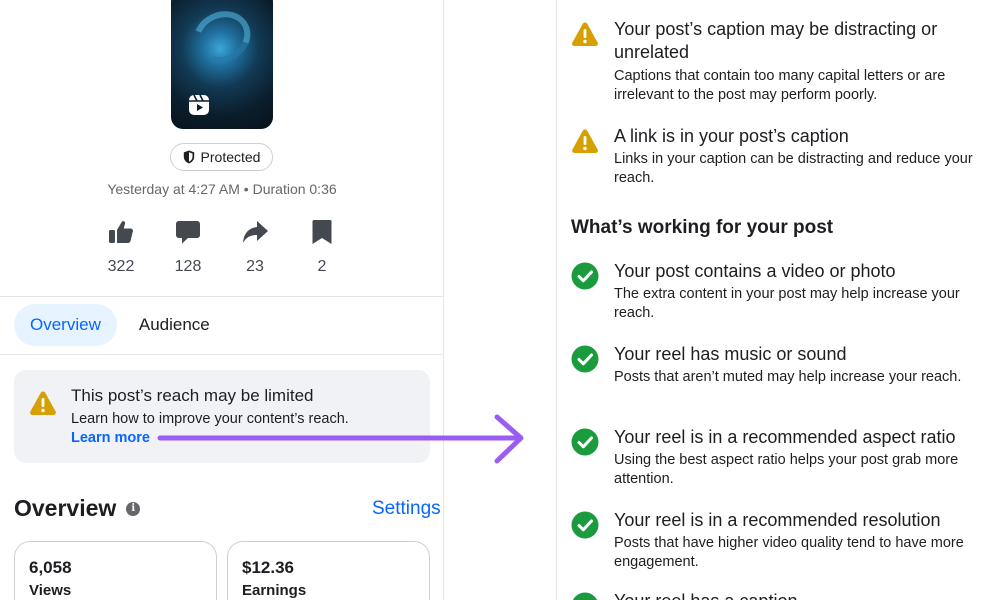 Image resolution: width=1000 pixels, height=600 pixels. I want to click on likes-count: 322, so click(121, 266).